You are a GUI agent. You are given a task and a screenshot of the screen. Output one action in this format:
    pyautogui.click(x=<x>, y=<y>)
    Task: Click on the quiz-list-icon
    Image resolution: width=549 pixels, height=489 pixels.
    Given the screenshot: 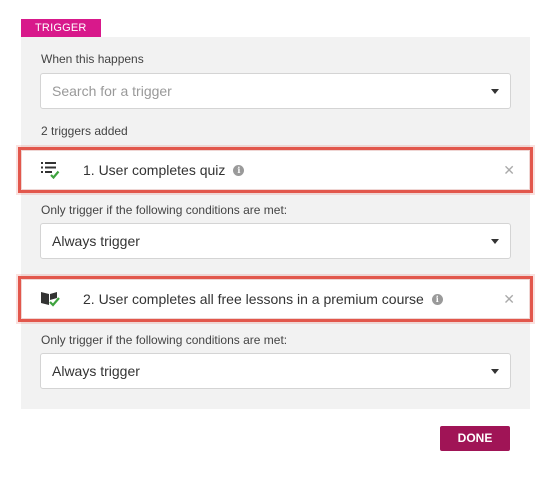 What is the action you would take?
    pyautogui.click(x=50, y=170)
    